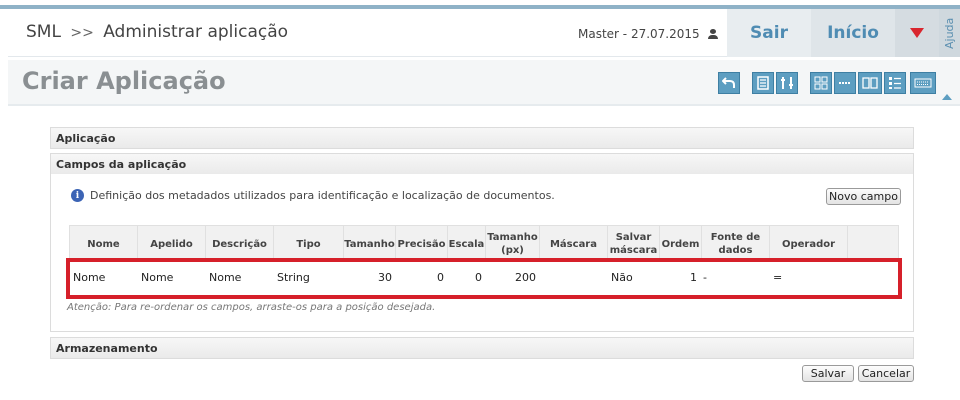  Describe the element at coordinates (863, 196) in the screenshot. I see `novo-campo-button: Novo campo` at that location.